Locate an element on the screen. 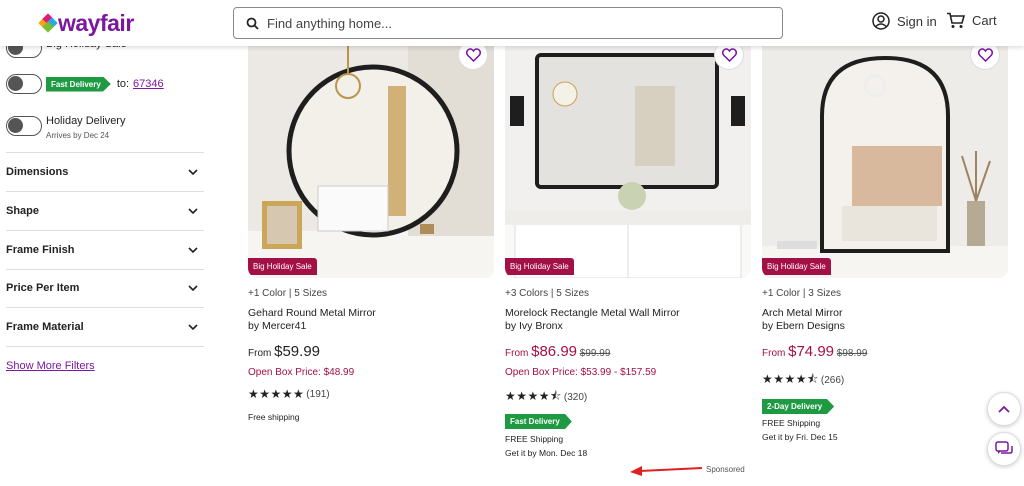 The height and width of the screenshot is (486, 1024). round-mirror-image is located at coordinates (371, 162).